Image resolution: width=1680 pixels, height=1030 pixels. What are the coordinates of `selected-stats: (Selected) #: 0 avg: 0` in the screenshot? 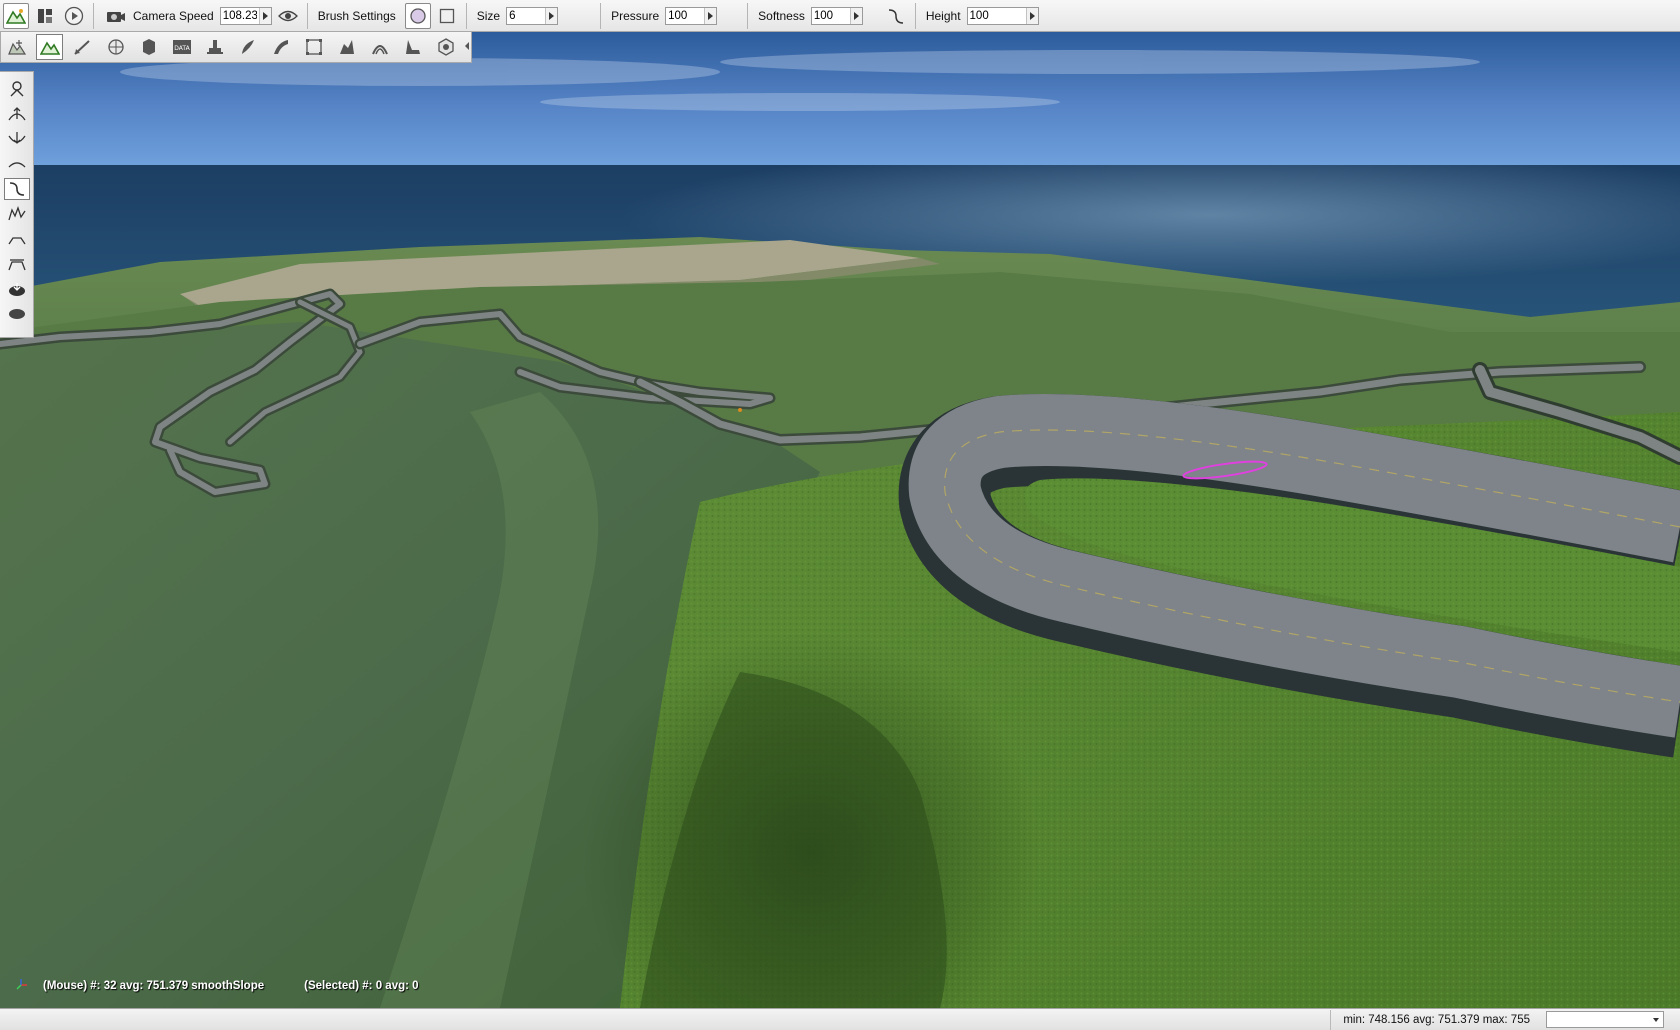 It's located at (361, 986).